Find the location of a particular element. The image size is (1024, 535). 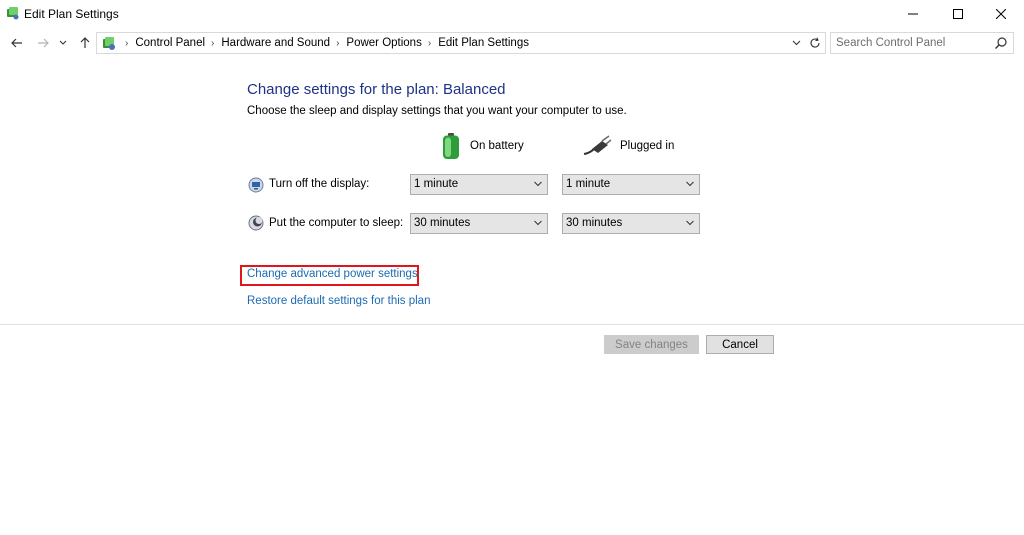

forward-arrow-icon is located at coordinates (43, 43).